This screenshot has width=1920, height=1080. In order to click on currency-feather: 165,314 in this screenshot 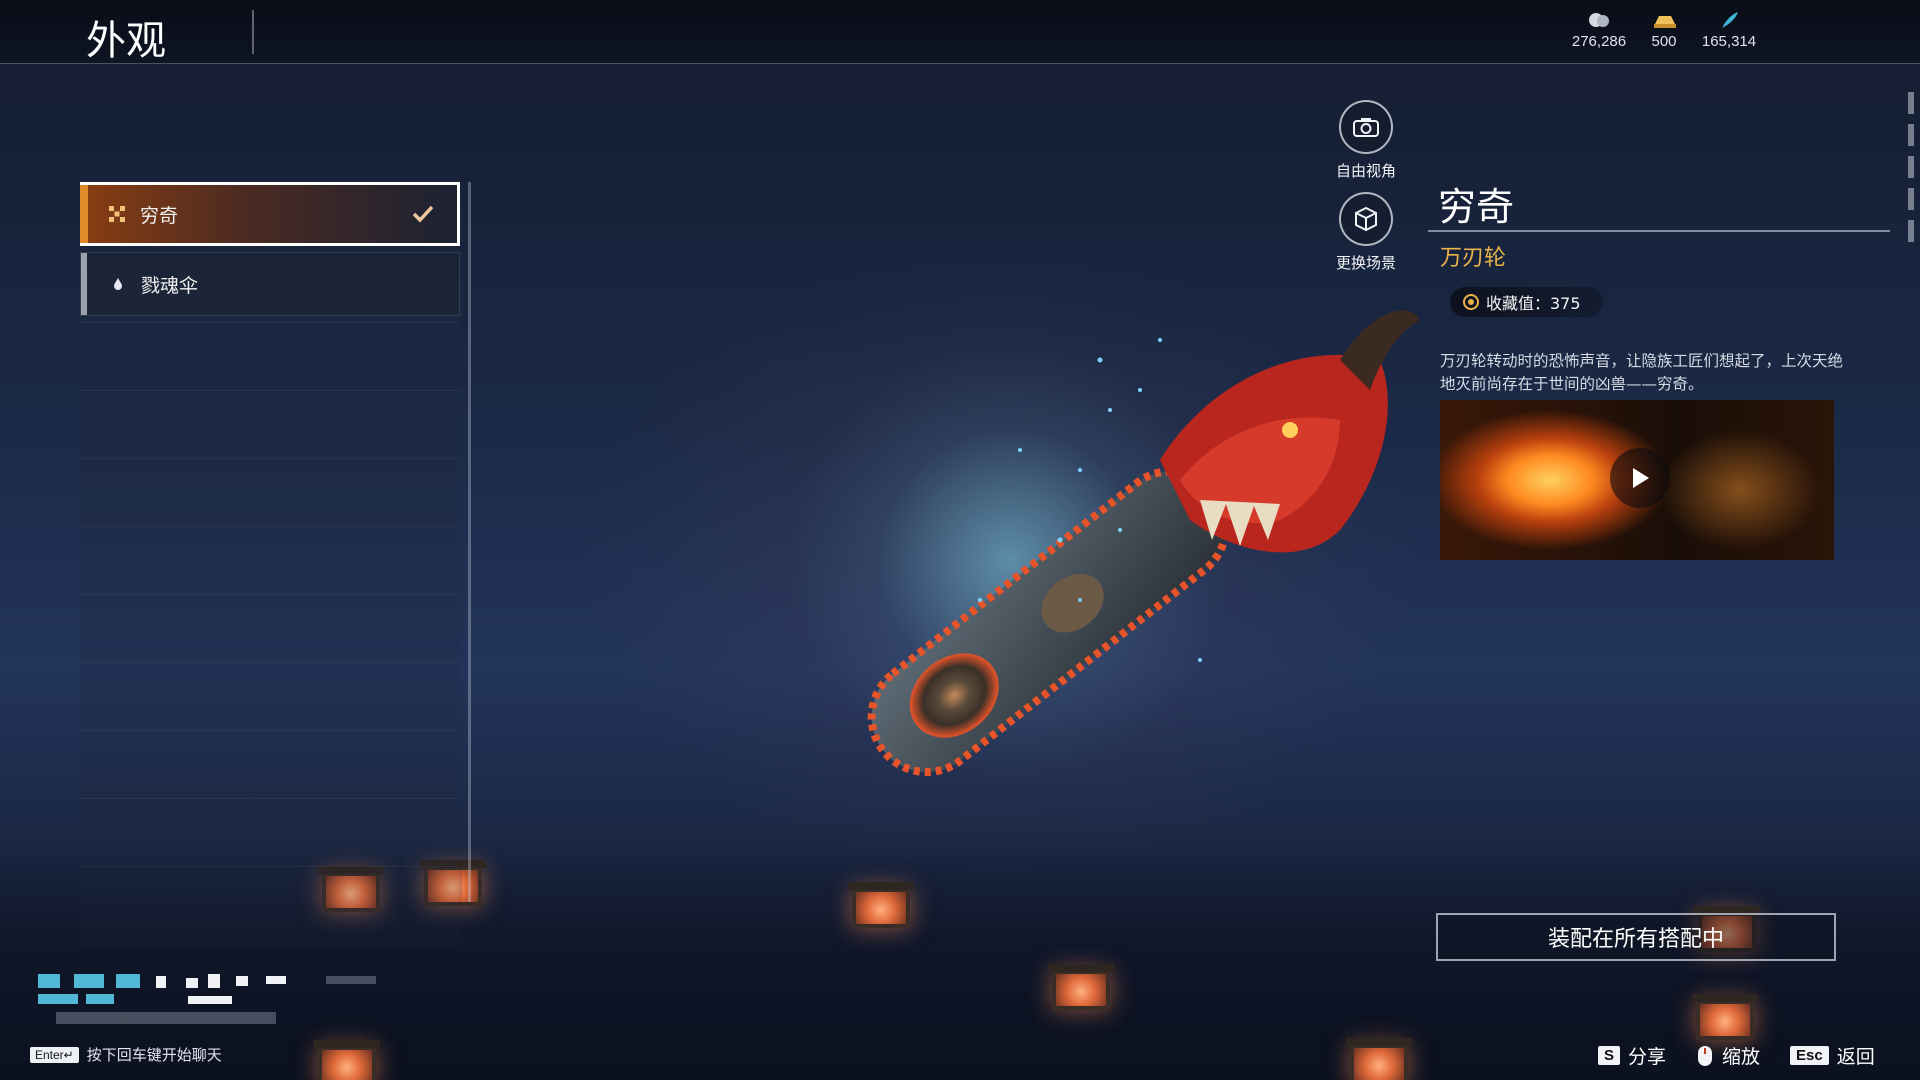, I will do `click(1729, 30)`.